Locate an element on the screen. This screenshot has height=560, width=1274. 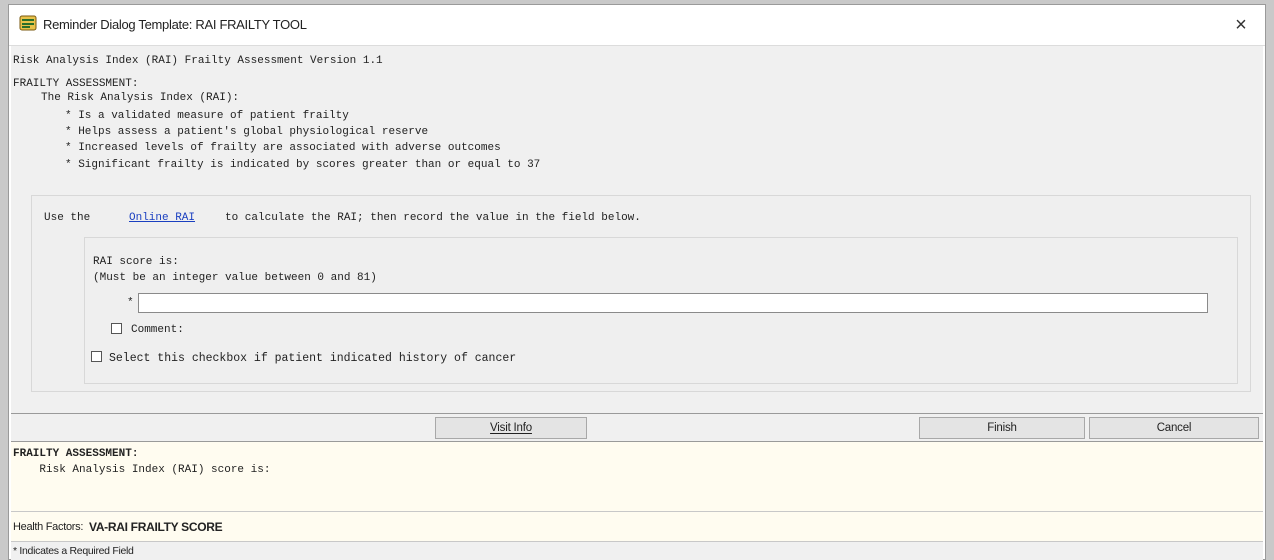
finish-label: Finish is located at coordinates (1002, 428).